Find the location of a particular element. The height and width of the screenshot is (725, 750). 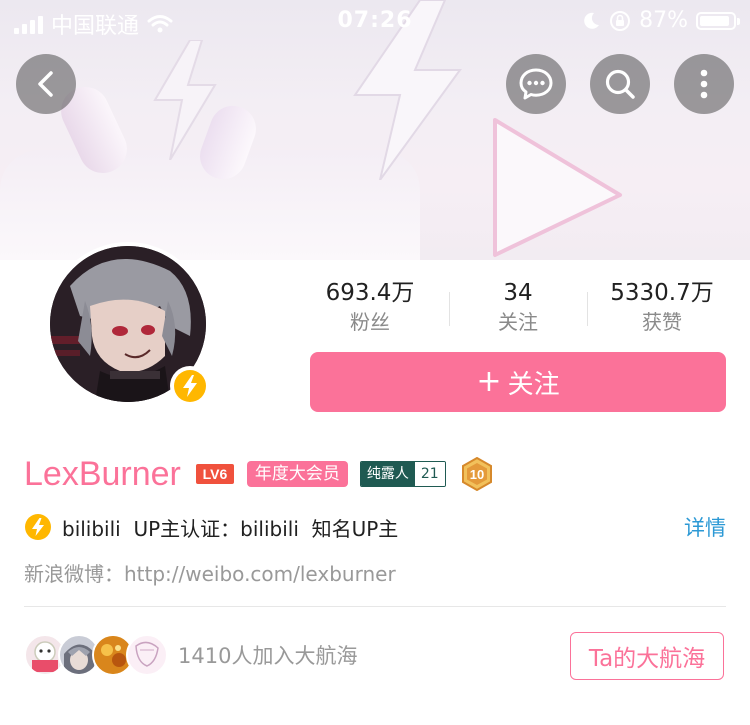

avatar-container is located at coordinates (128, 324).